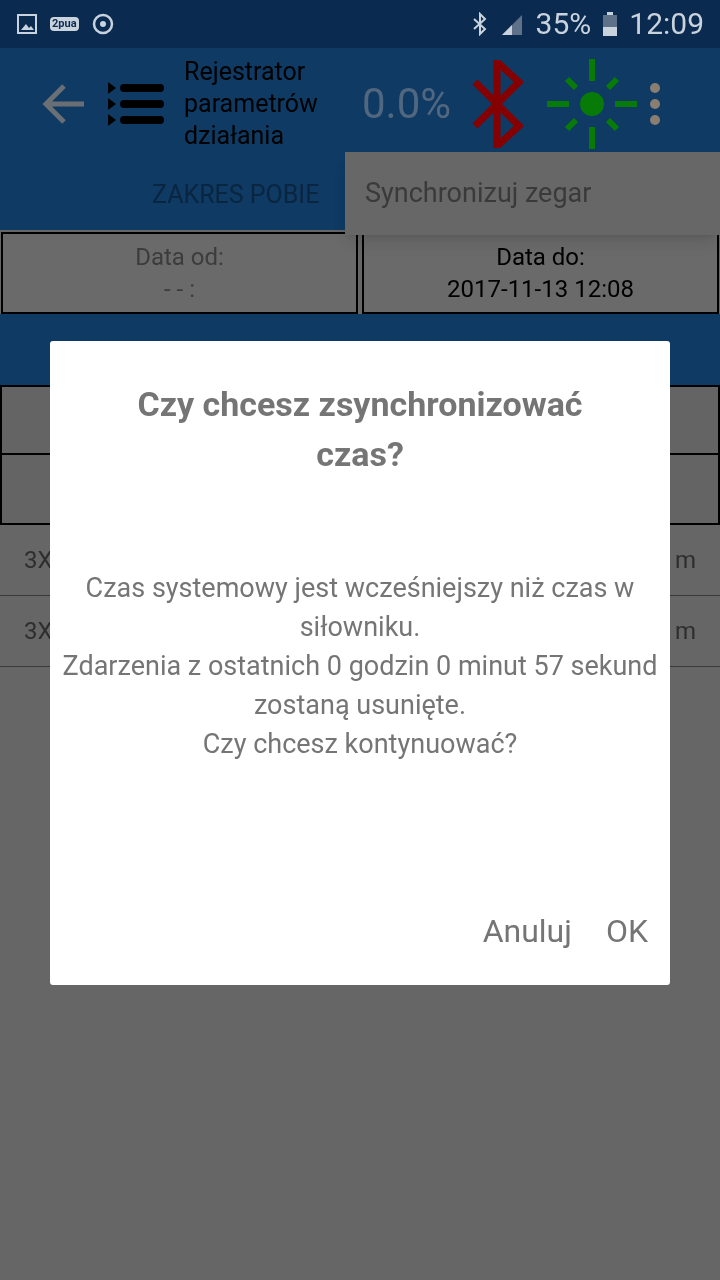 The height and width of the screenshot is (1280, 720). I want to click on dialog-title: Czy chcesz zsynchronizować czas?, so click(360, 429).